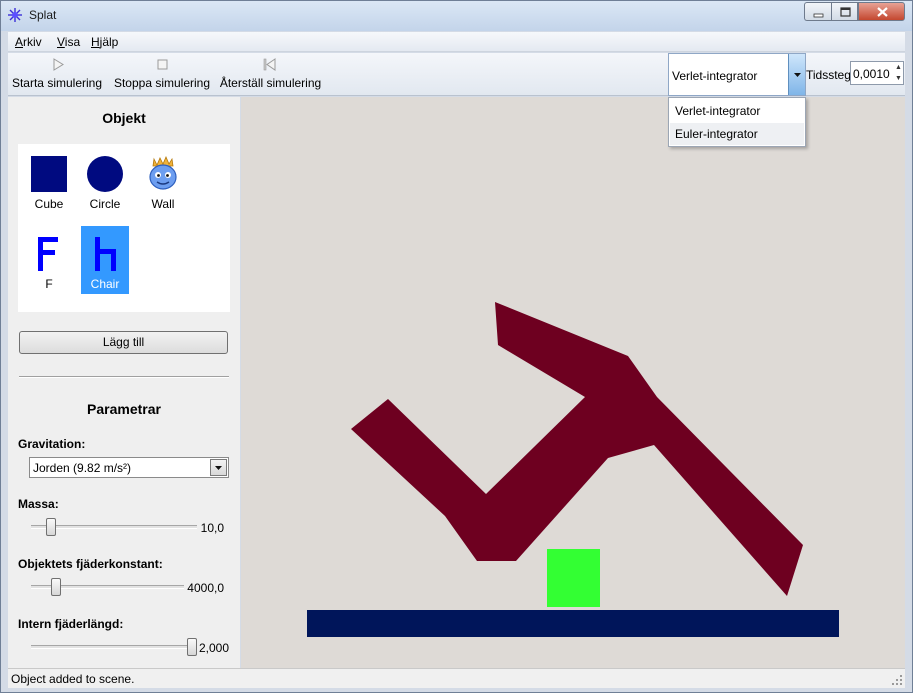 This screenshot has height=693, width=913. Describe the element at coordinates (817, 11) in the screenshot. I see `minimize-button` at that location.